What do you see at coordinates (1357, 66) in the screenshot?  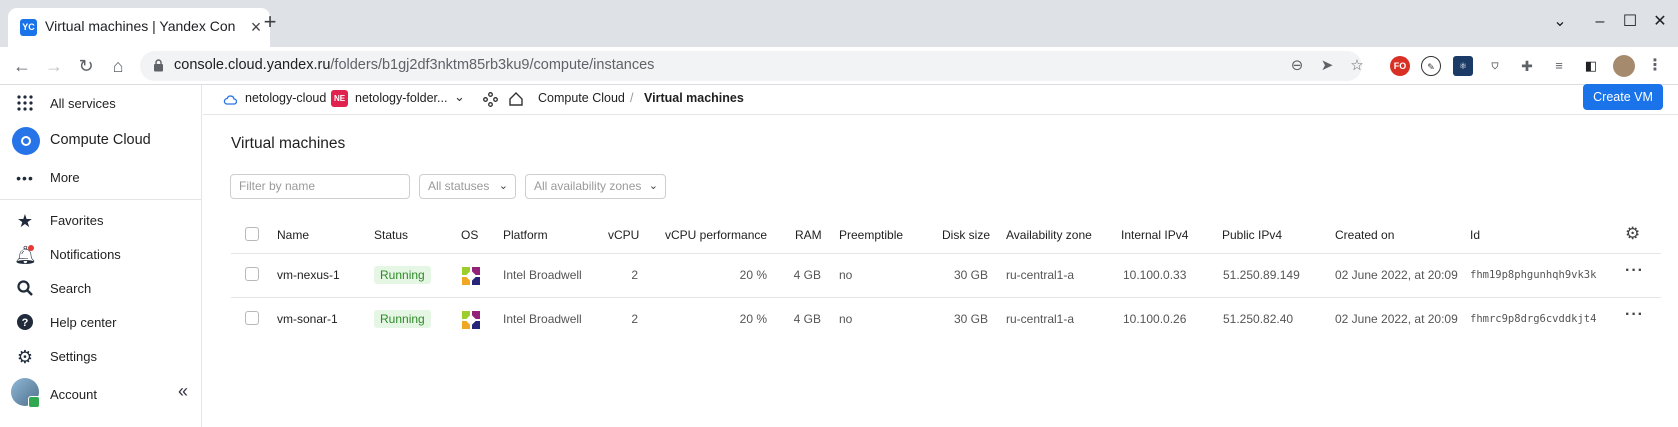 I see `bookmark-star-icon: ☆` at bounding box center [1357, 66].